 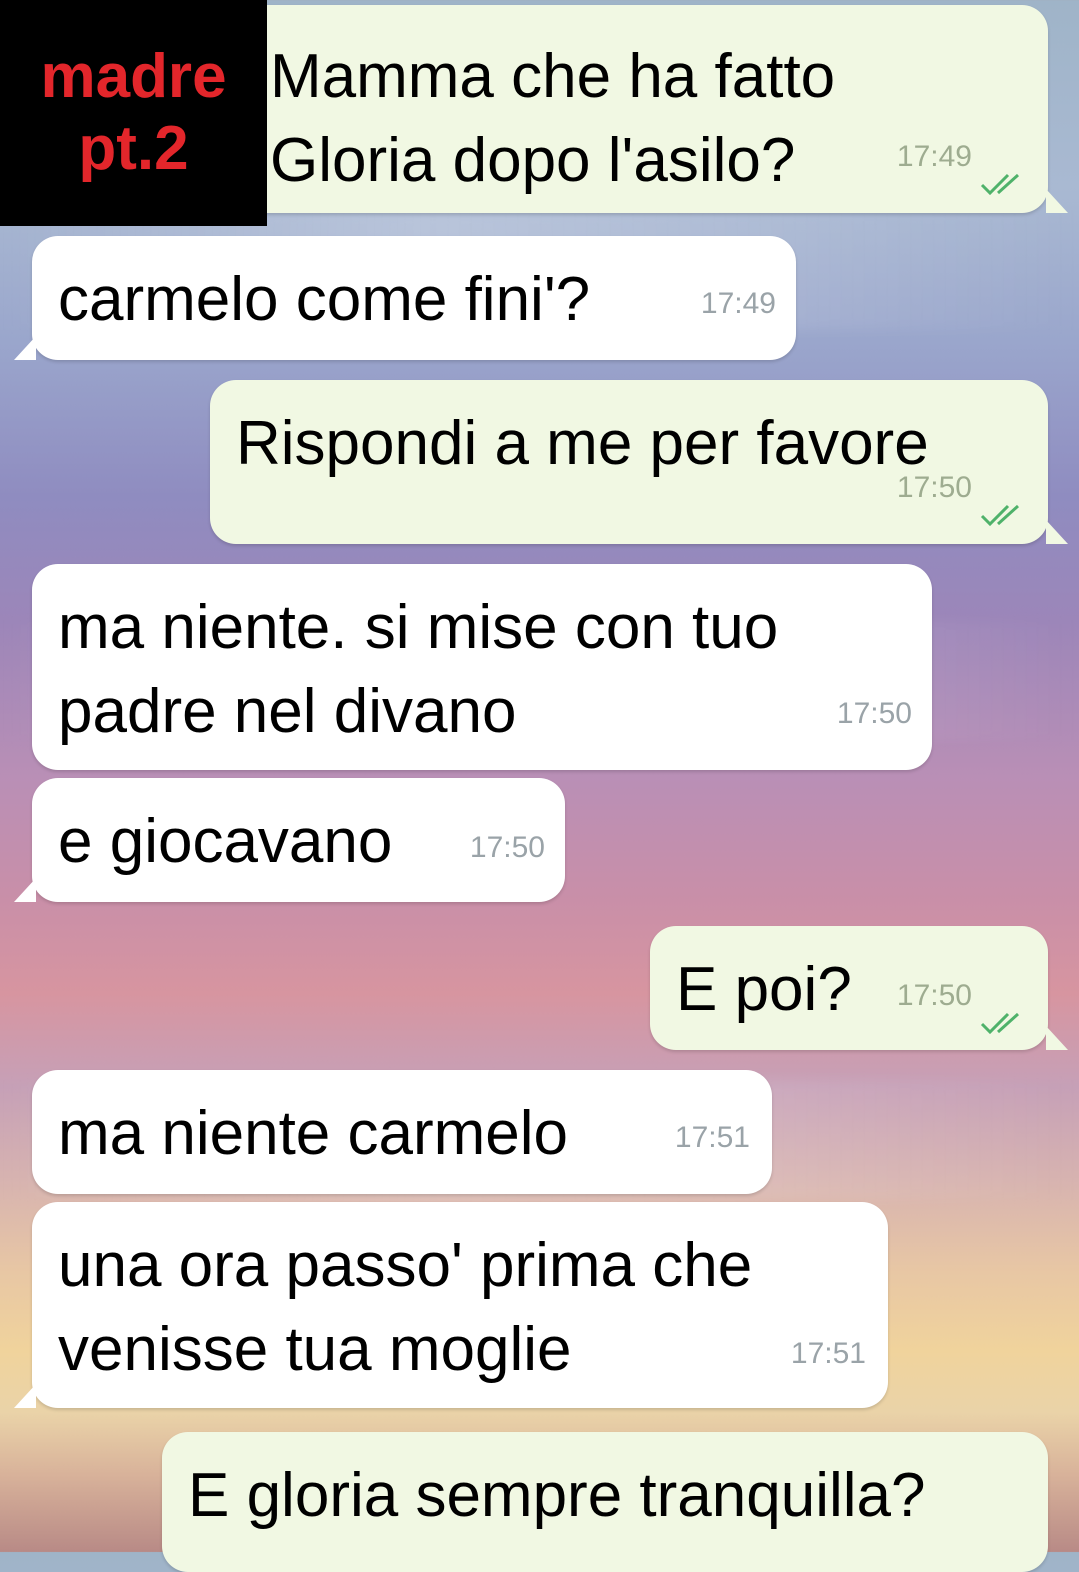 What do you see at coordinates (133, 113) in the screenshot?
I see `overlay-label: madre pt.2` at bounding box center [133, 113].